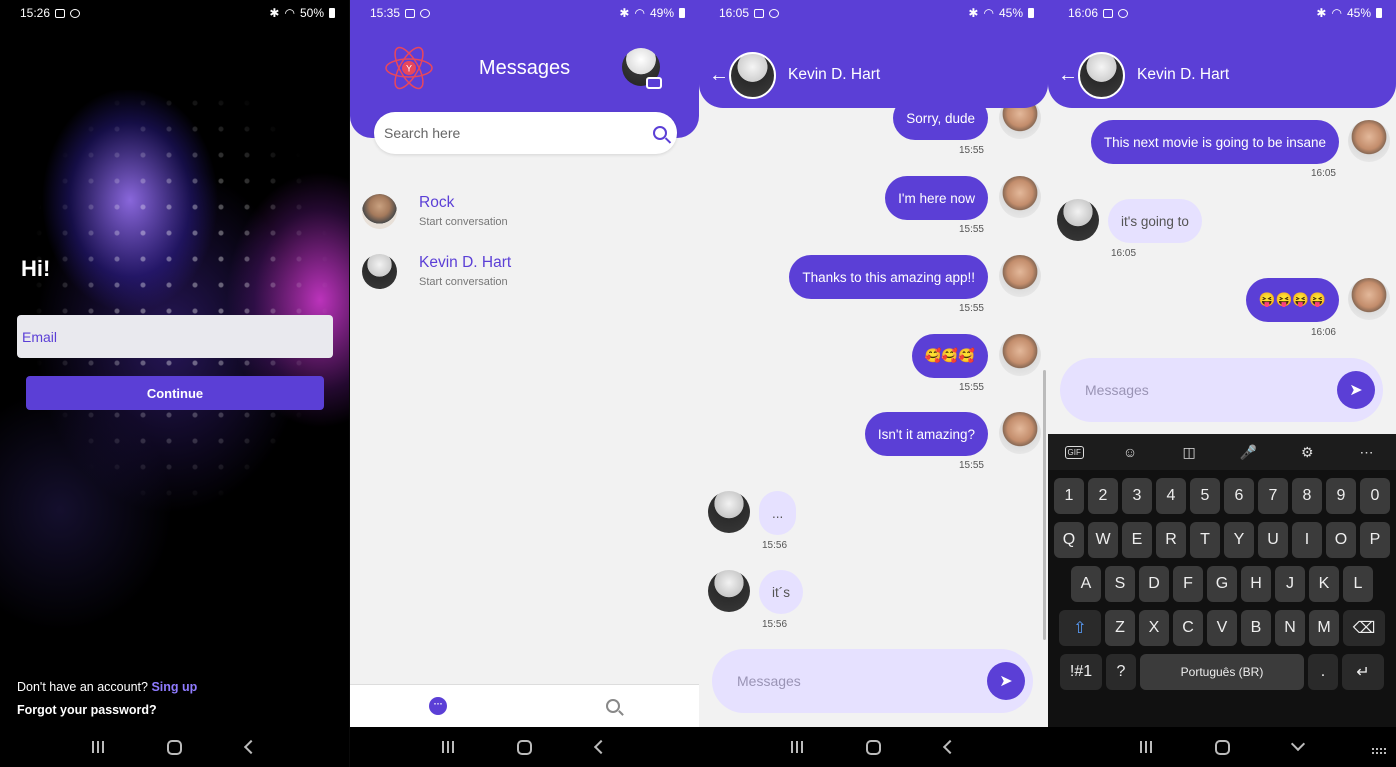 The height and width of the screenshot is (767, 1396). I want to click on emoji-icon: ☺, so click(1130, 452).